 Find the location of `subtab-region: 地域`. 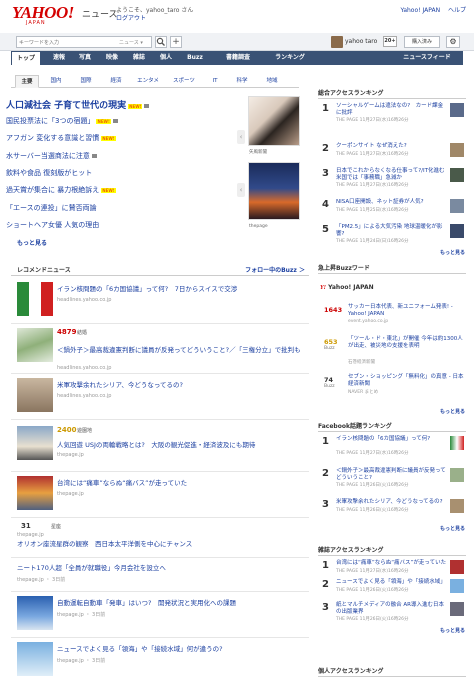

subtab-region: 地域 is located at coordinates (272, 81).